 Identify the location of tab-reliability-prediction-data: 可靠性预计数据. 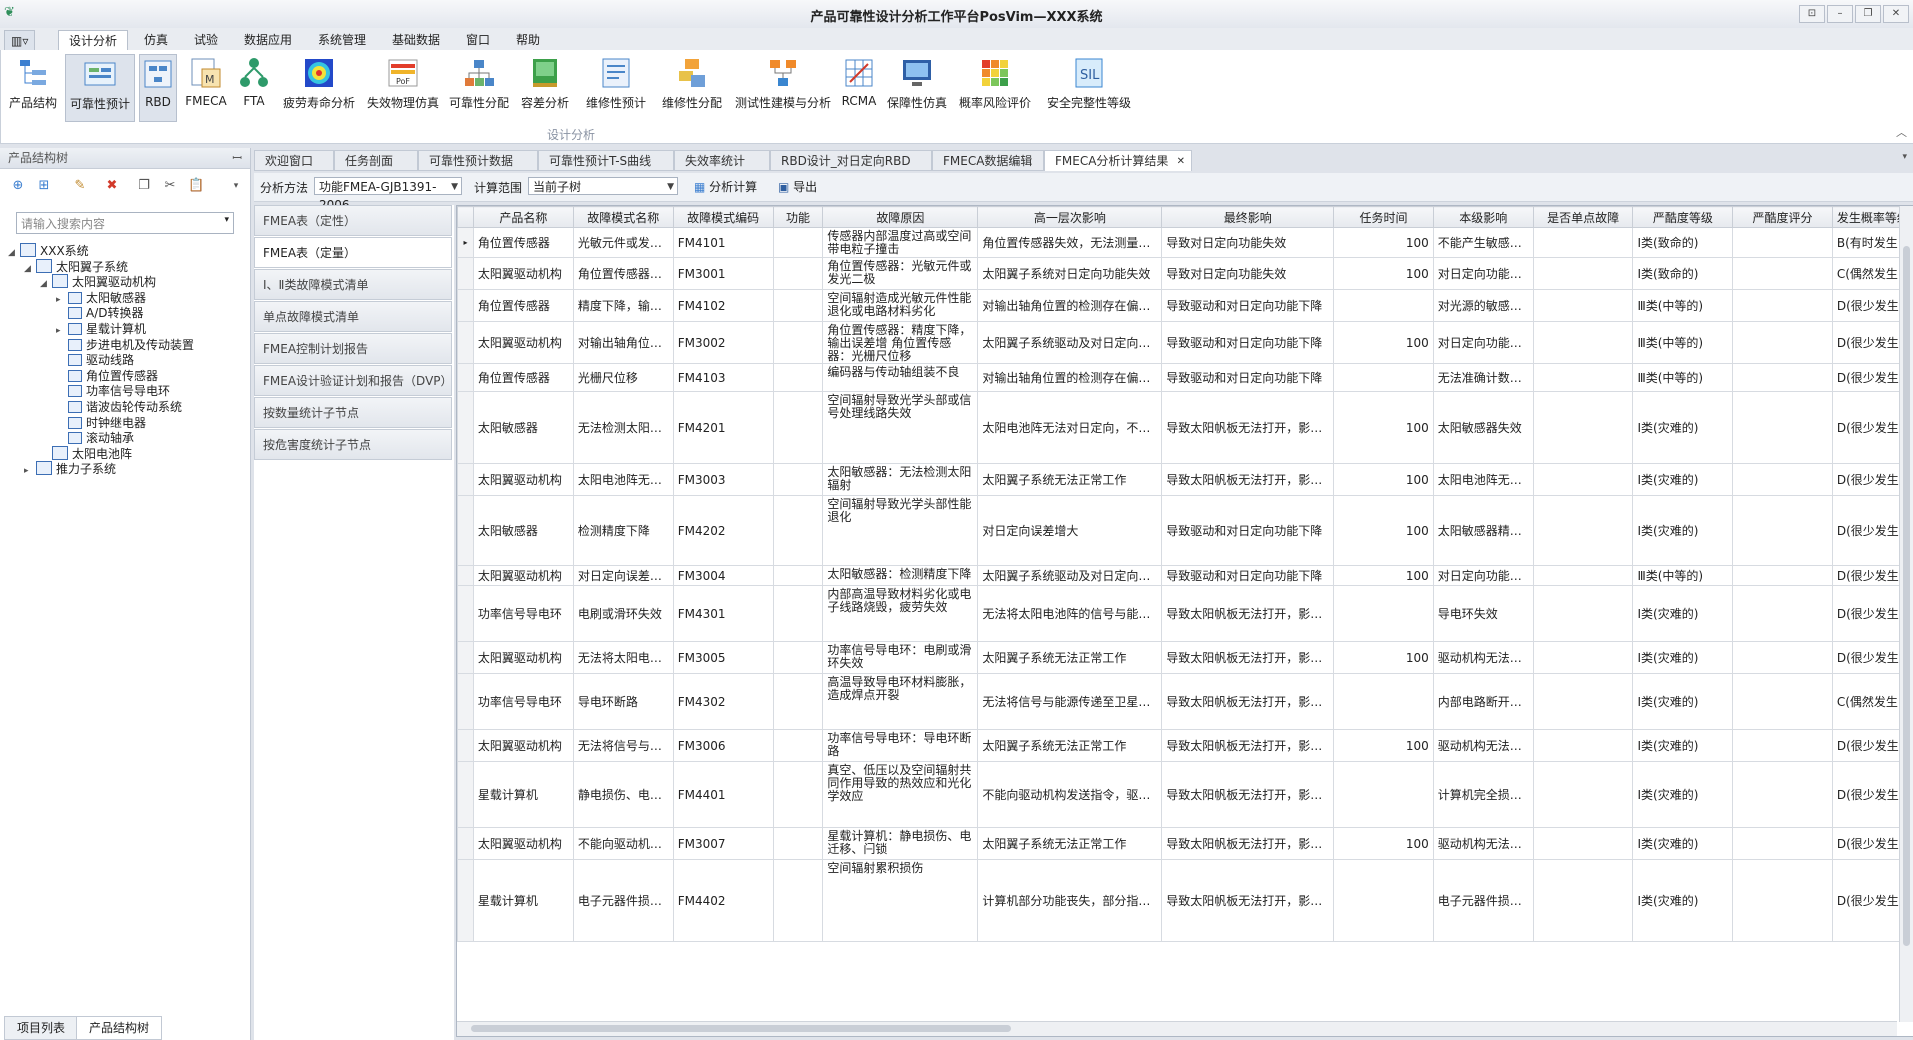
(478, 160).